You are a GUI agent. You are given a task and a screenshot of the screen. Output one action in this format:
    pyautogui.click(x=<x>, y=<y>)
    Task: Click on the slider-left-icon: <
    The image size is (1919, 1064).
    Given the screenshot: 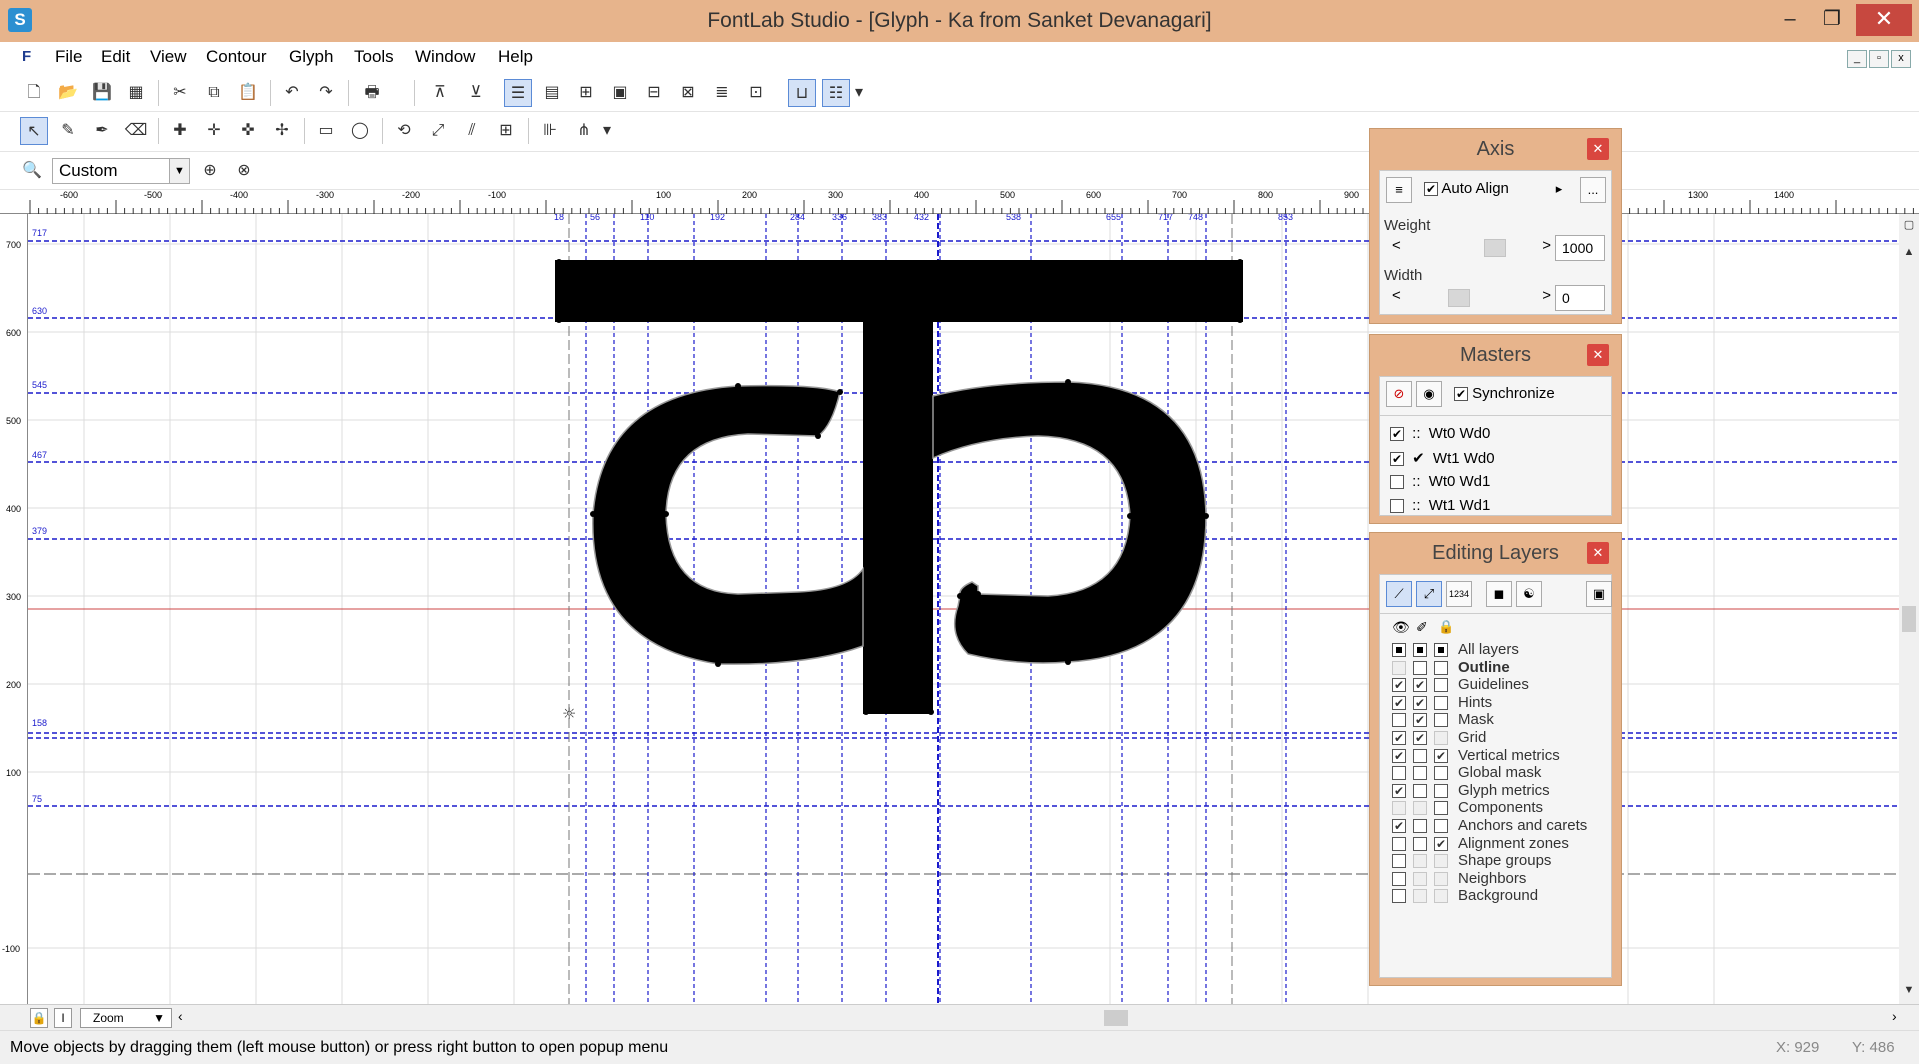 What is the action you would take?
    pyautogui.click(x=1396, y=245)
    